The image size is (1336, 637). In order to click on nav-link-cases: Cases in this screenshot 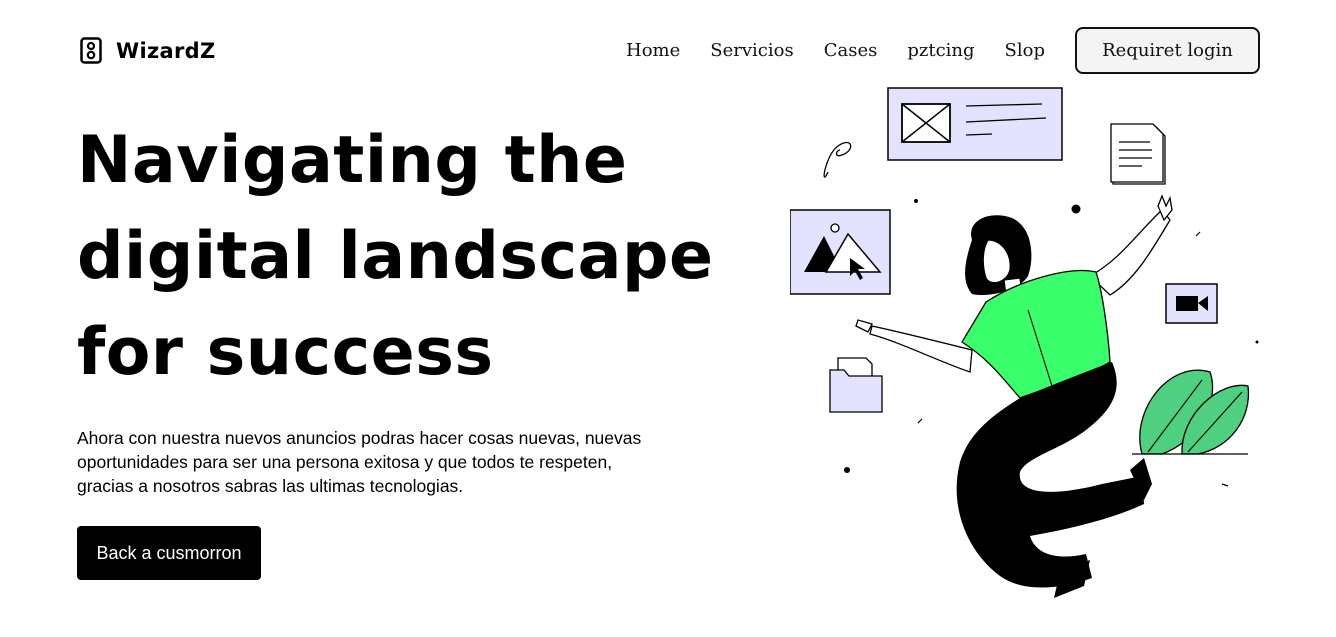, I will do `click(851, 50)`.